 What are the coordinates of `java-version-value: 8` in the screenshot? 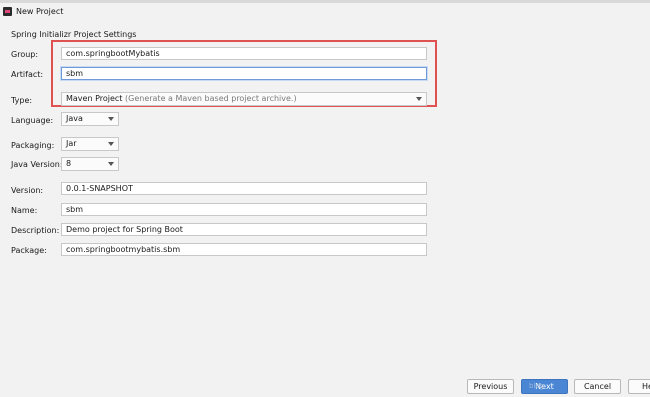 It's located at (69, 163).